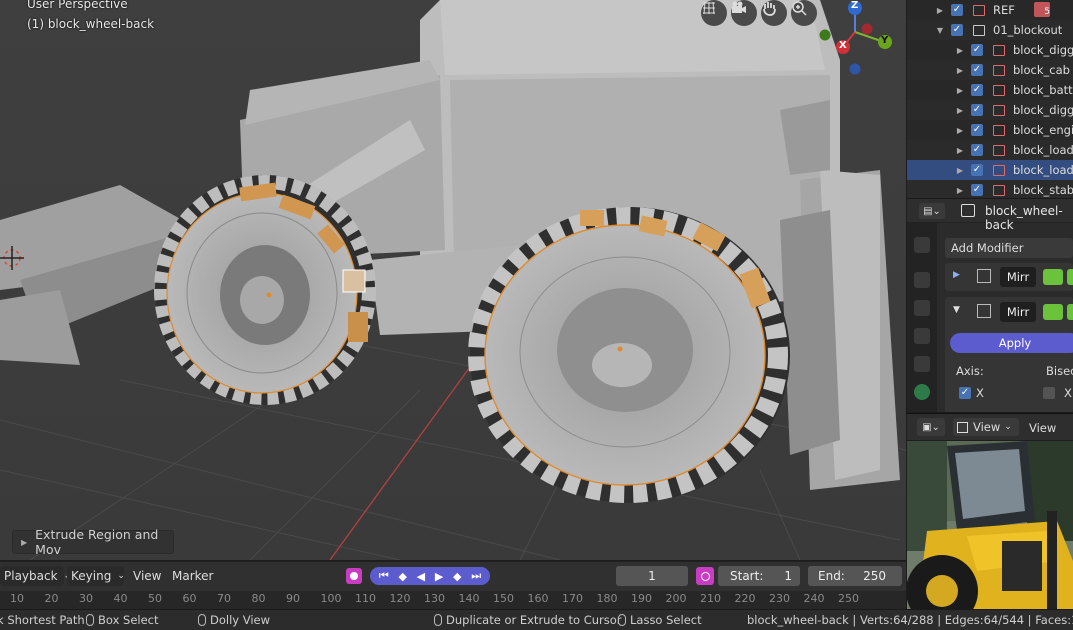  Describe the element at coordinates (986, 427) in the screenshot. I see `view-mode-dropdown: View ⌄` at that location.